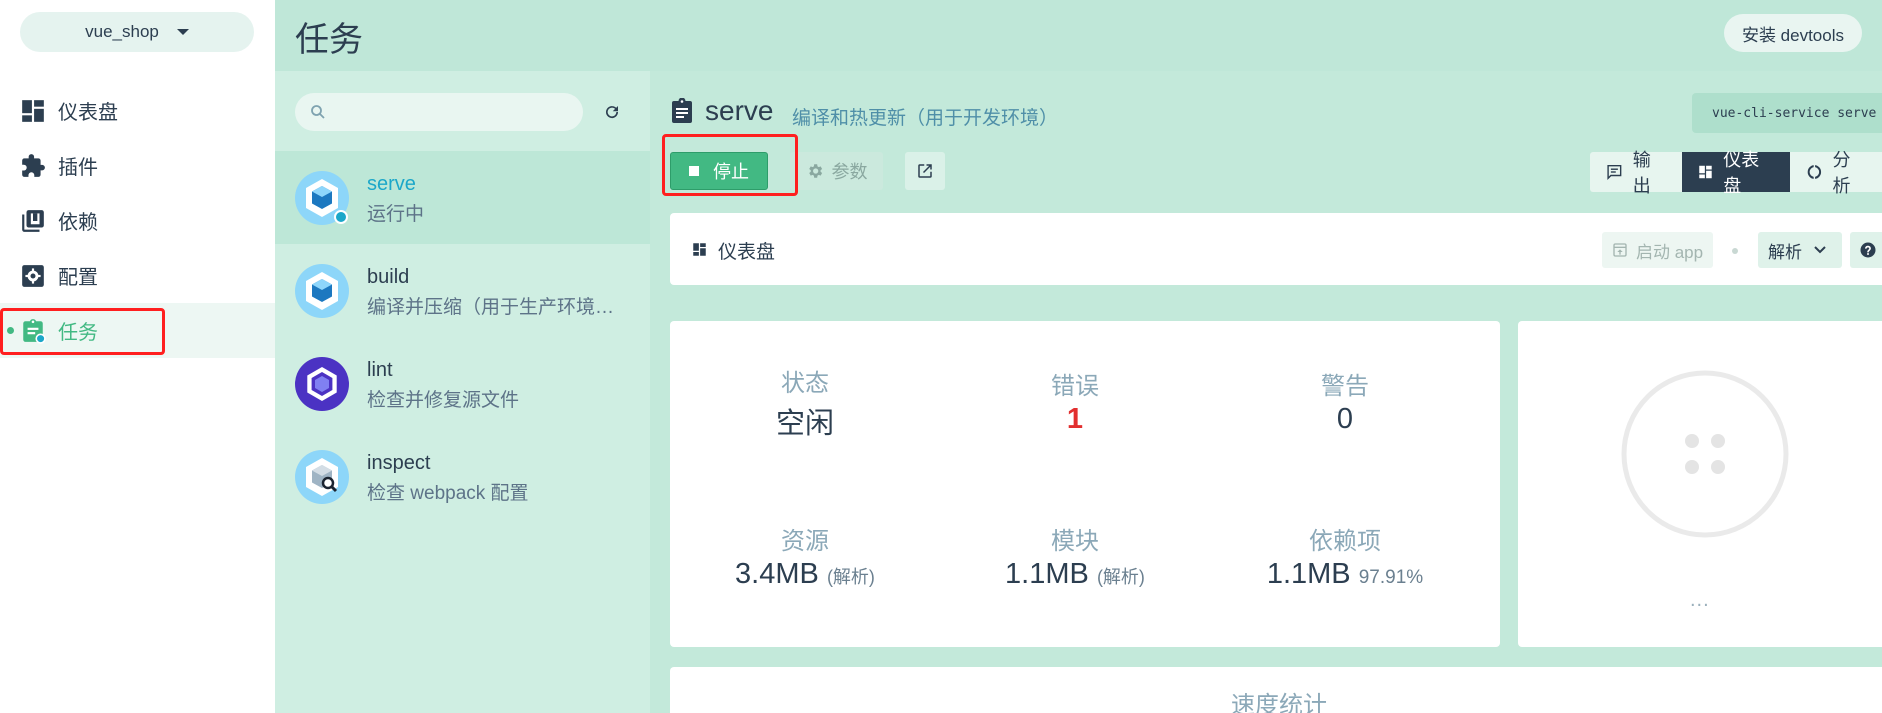  What do you see at coordinates (1345, 386) in the screenshot?
I see `stat-label: 警告` at bounding box center [1345, 386].